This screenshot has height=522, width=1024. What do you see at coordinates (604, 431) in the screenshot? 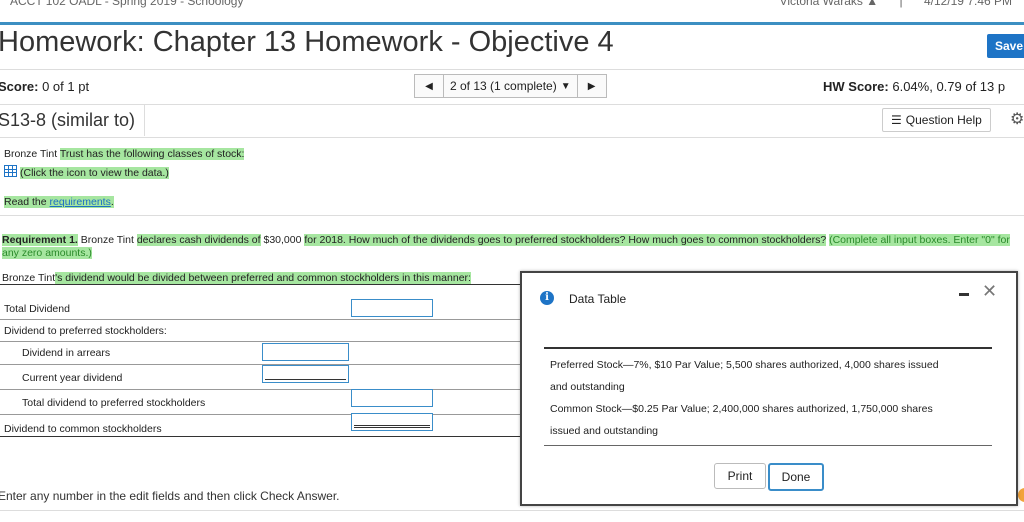
I see `data-line-4: issued and outstanding` at bounding box center [604, 431].